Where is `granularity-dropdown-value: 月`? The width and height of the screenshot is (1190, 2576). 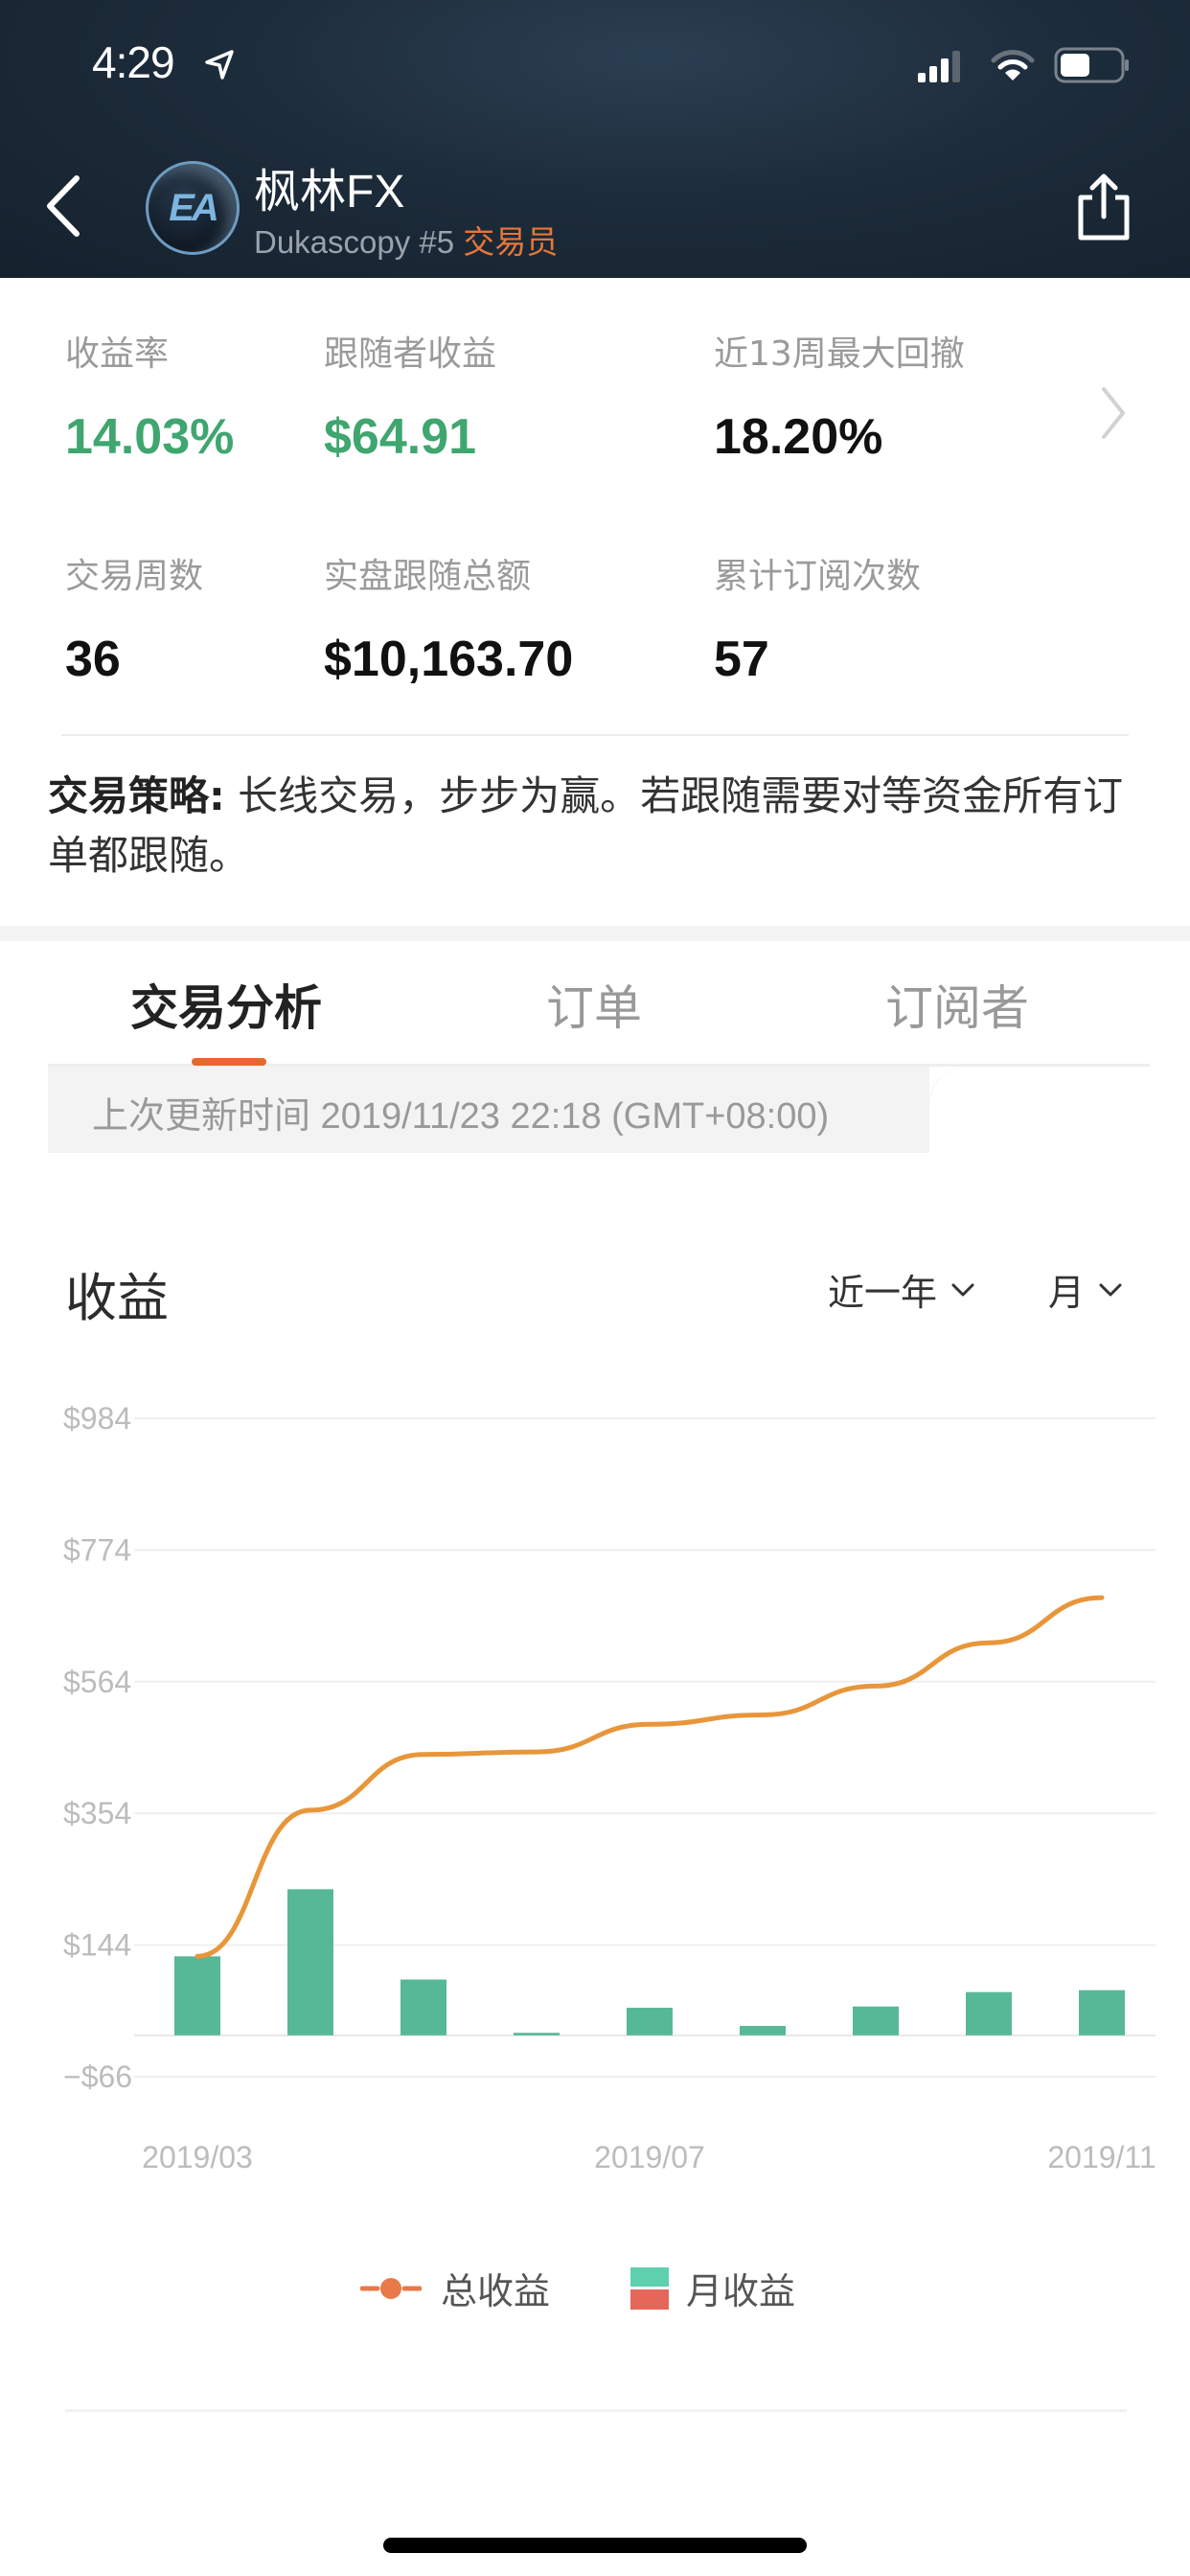 granularity-dropdown-value: 月 is located at coordinates (1067, 1293).